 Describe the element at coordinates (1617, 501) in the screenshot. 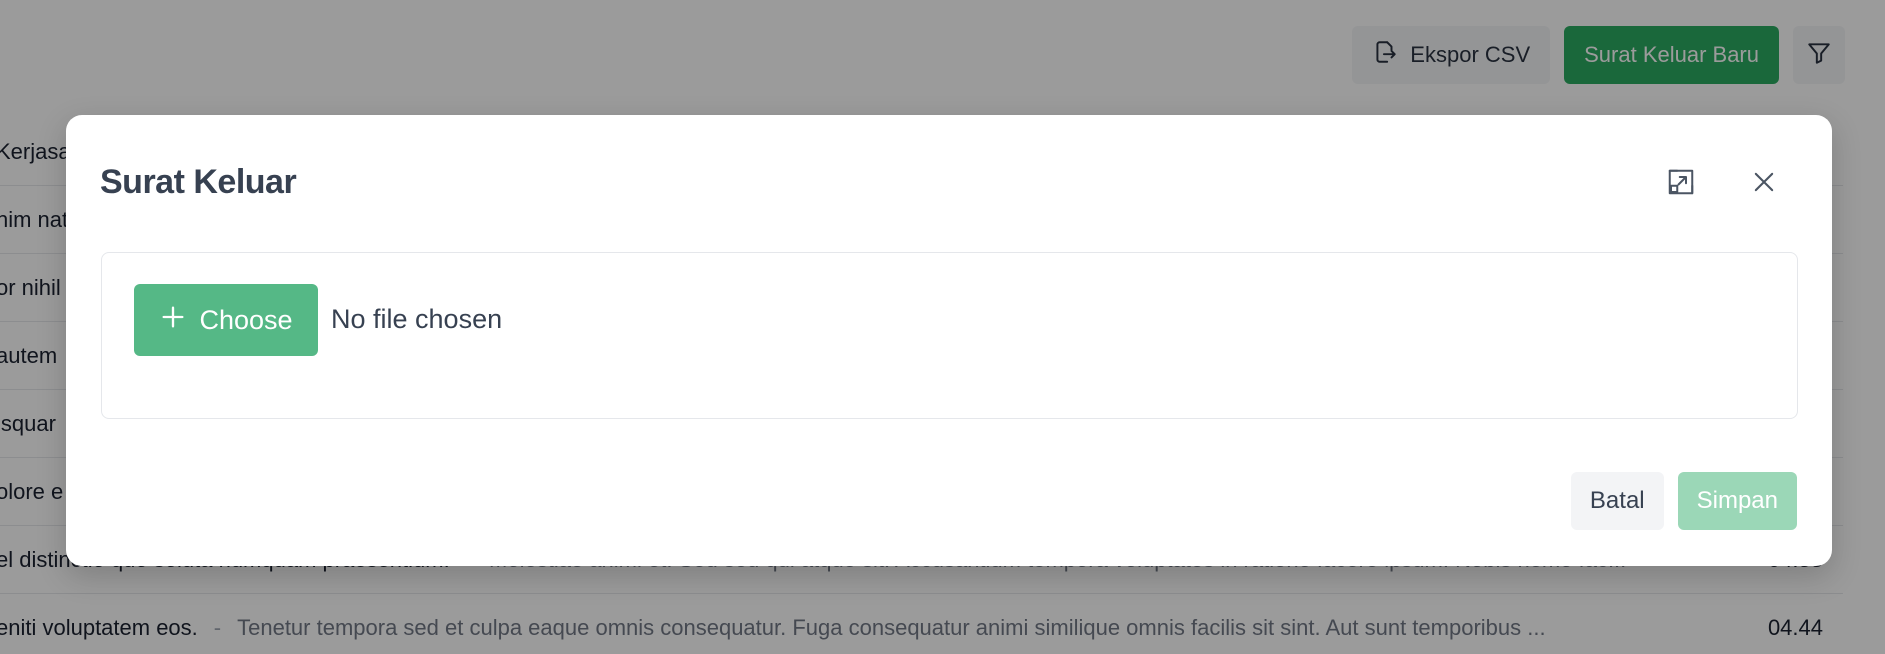

I see `cancel-button: Batal` at that location.